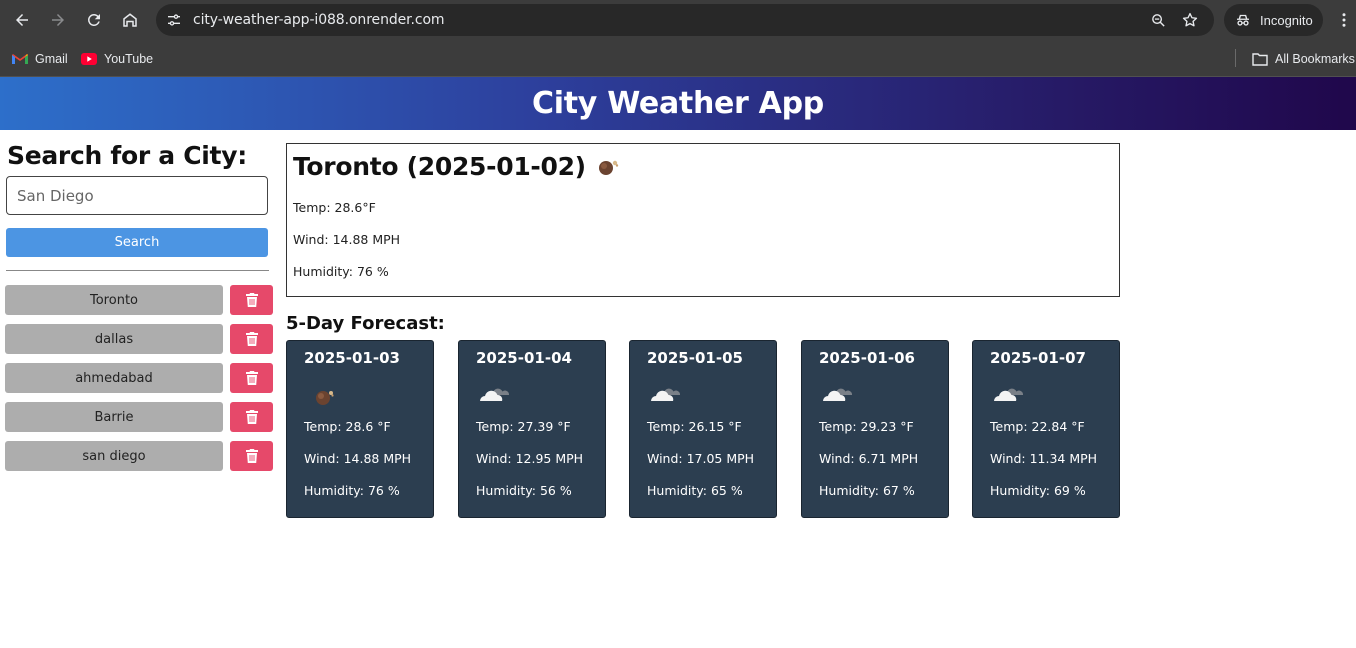  What do you see at coordinates (701, 458) in the screenshot?
I see `forecast-wind: Wind: 17.05 MPH` at bounding box center [701, 458].